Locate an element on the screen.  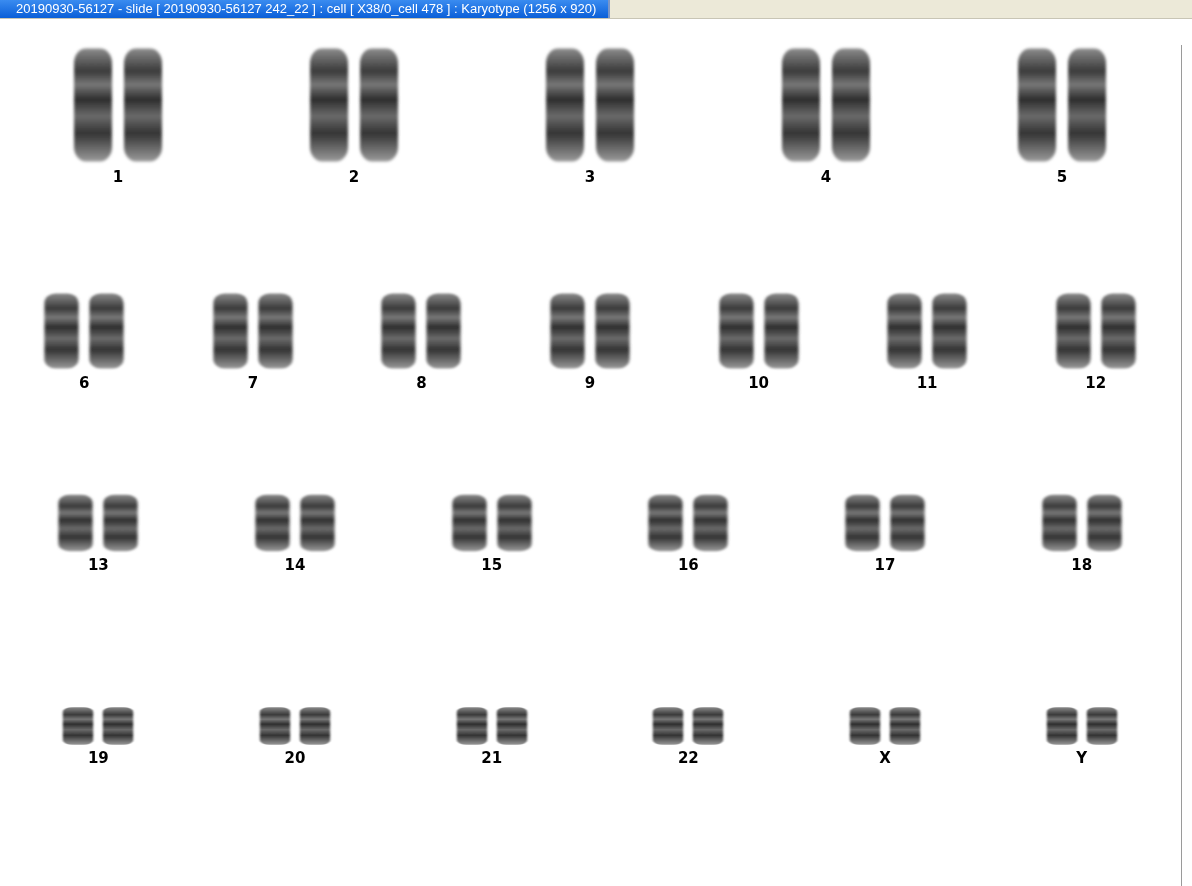
chromosome-label: 12 is located at coordinates (1096, 383).